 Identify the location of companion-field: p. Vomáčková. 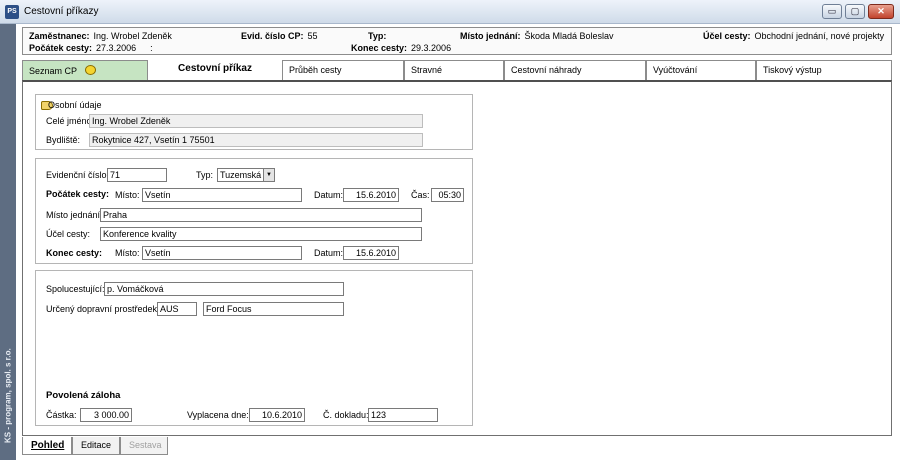
(224, 289).